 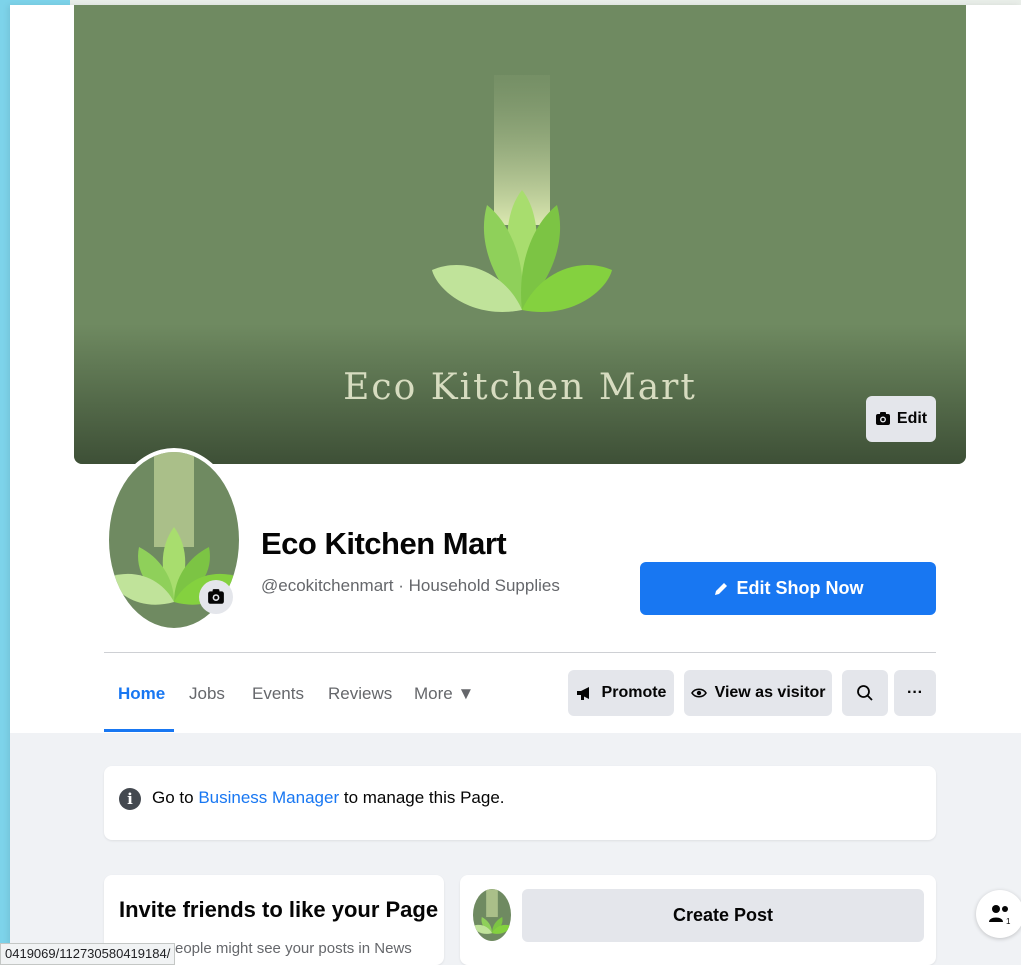 What do you see at coordinates (723, 915) in the screenshot?
I see `create-post-button: Create Post` at bounding box center [723, 915].